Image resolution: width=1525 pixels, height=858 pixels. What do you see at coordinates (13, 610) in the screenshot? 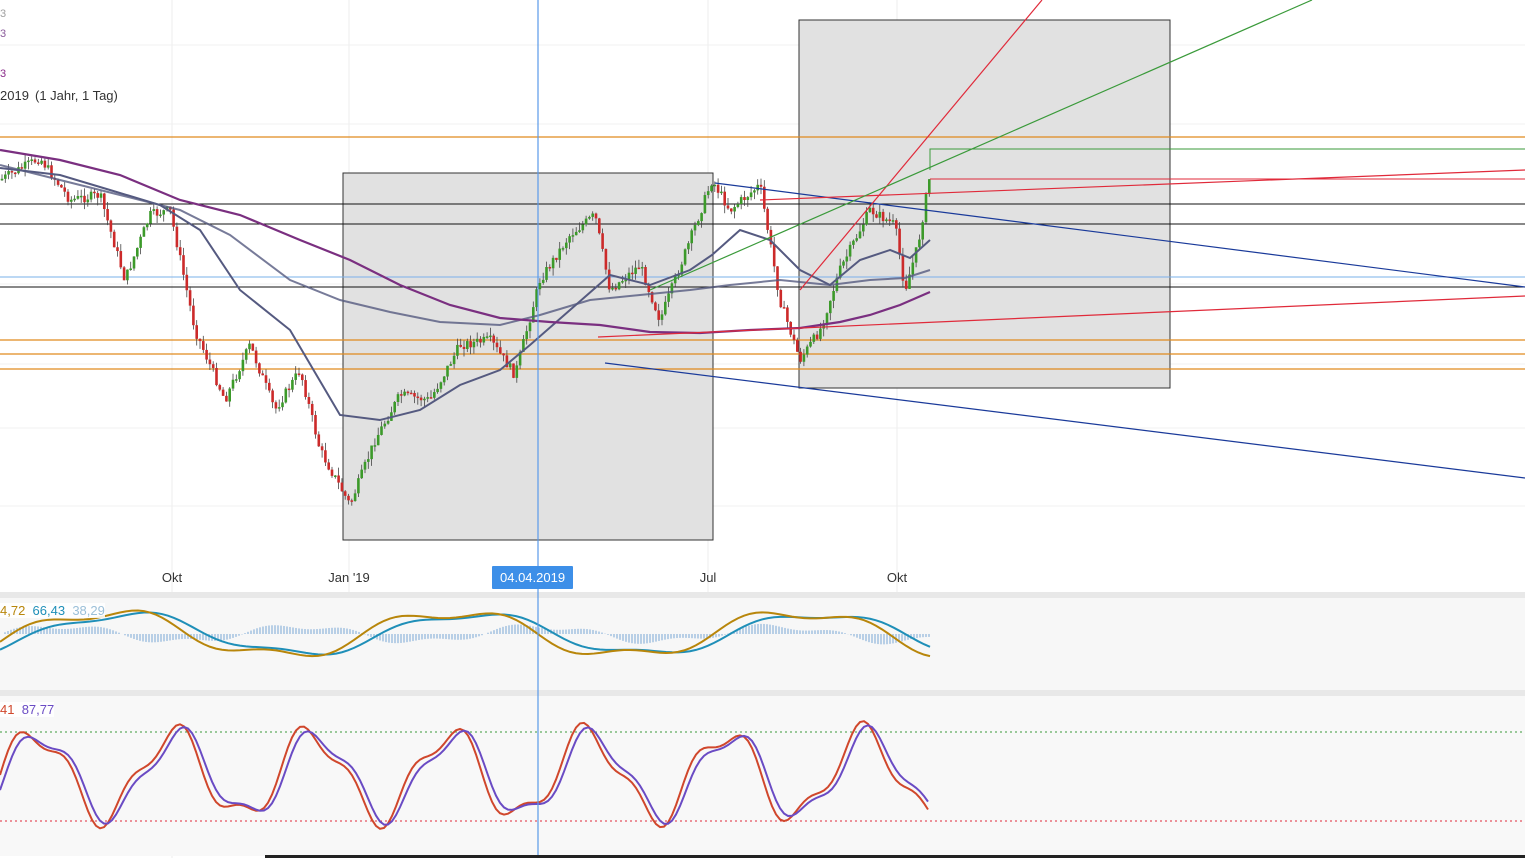
I see `macd-value-1: 4,72` at bounding box center [13, 610].